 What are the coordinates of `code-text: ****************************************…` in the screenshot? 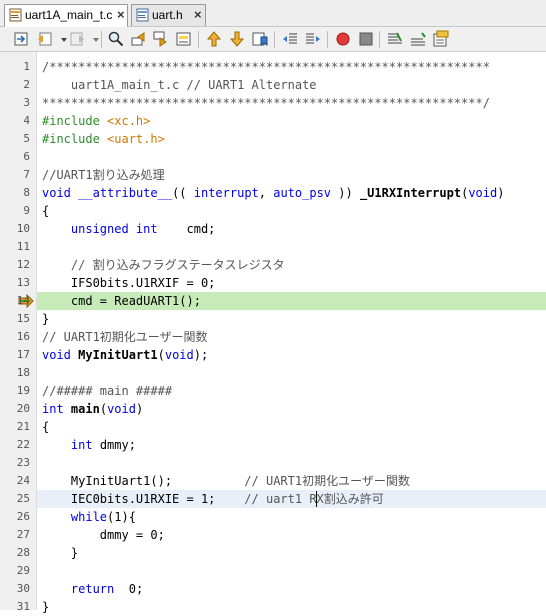 It's located at (266, 103).